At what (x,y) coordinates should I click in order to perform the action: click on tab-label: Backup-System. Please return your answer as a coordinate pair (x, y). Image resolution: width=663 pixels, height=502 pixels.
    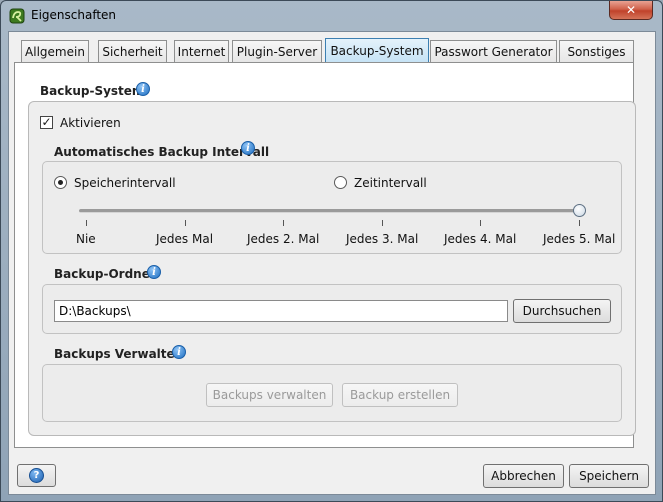
    Looking at the image, I should click on (377, 51).